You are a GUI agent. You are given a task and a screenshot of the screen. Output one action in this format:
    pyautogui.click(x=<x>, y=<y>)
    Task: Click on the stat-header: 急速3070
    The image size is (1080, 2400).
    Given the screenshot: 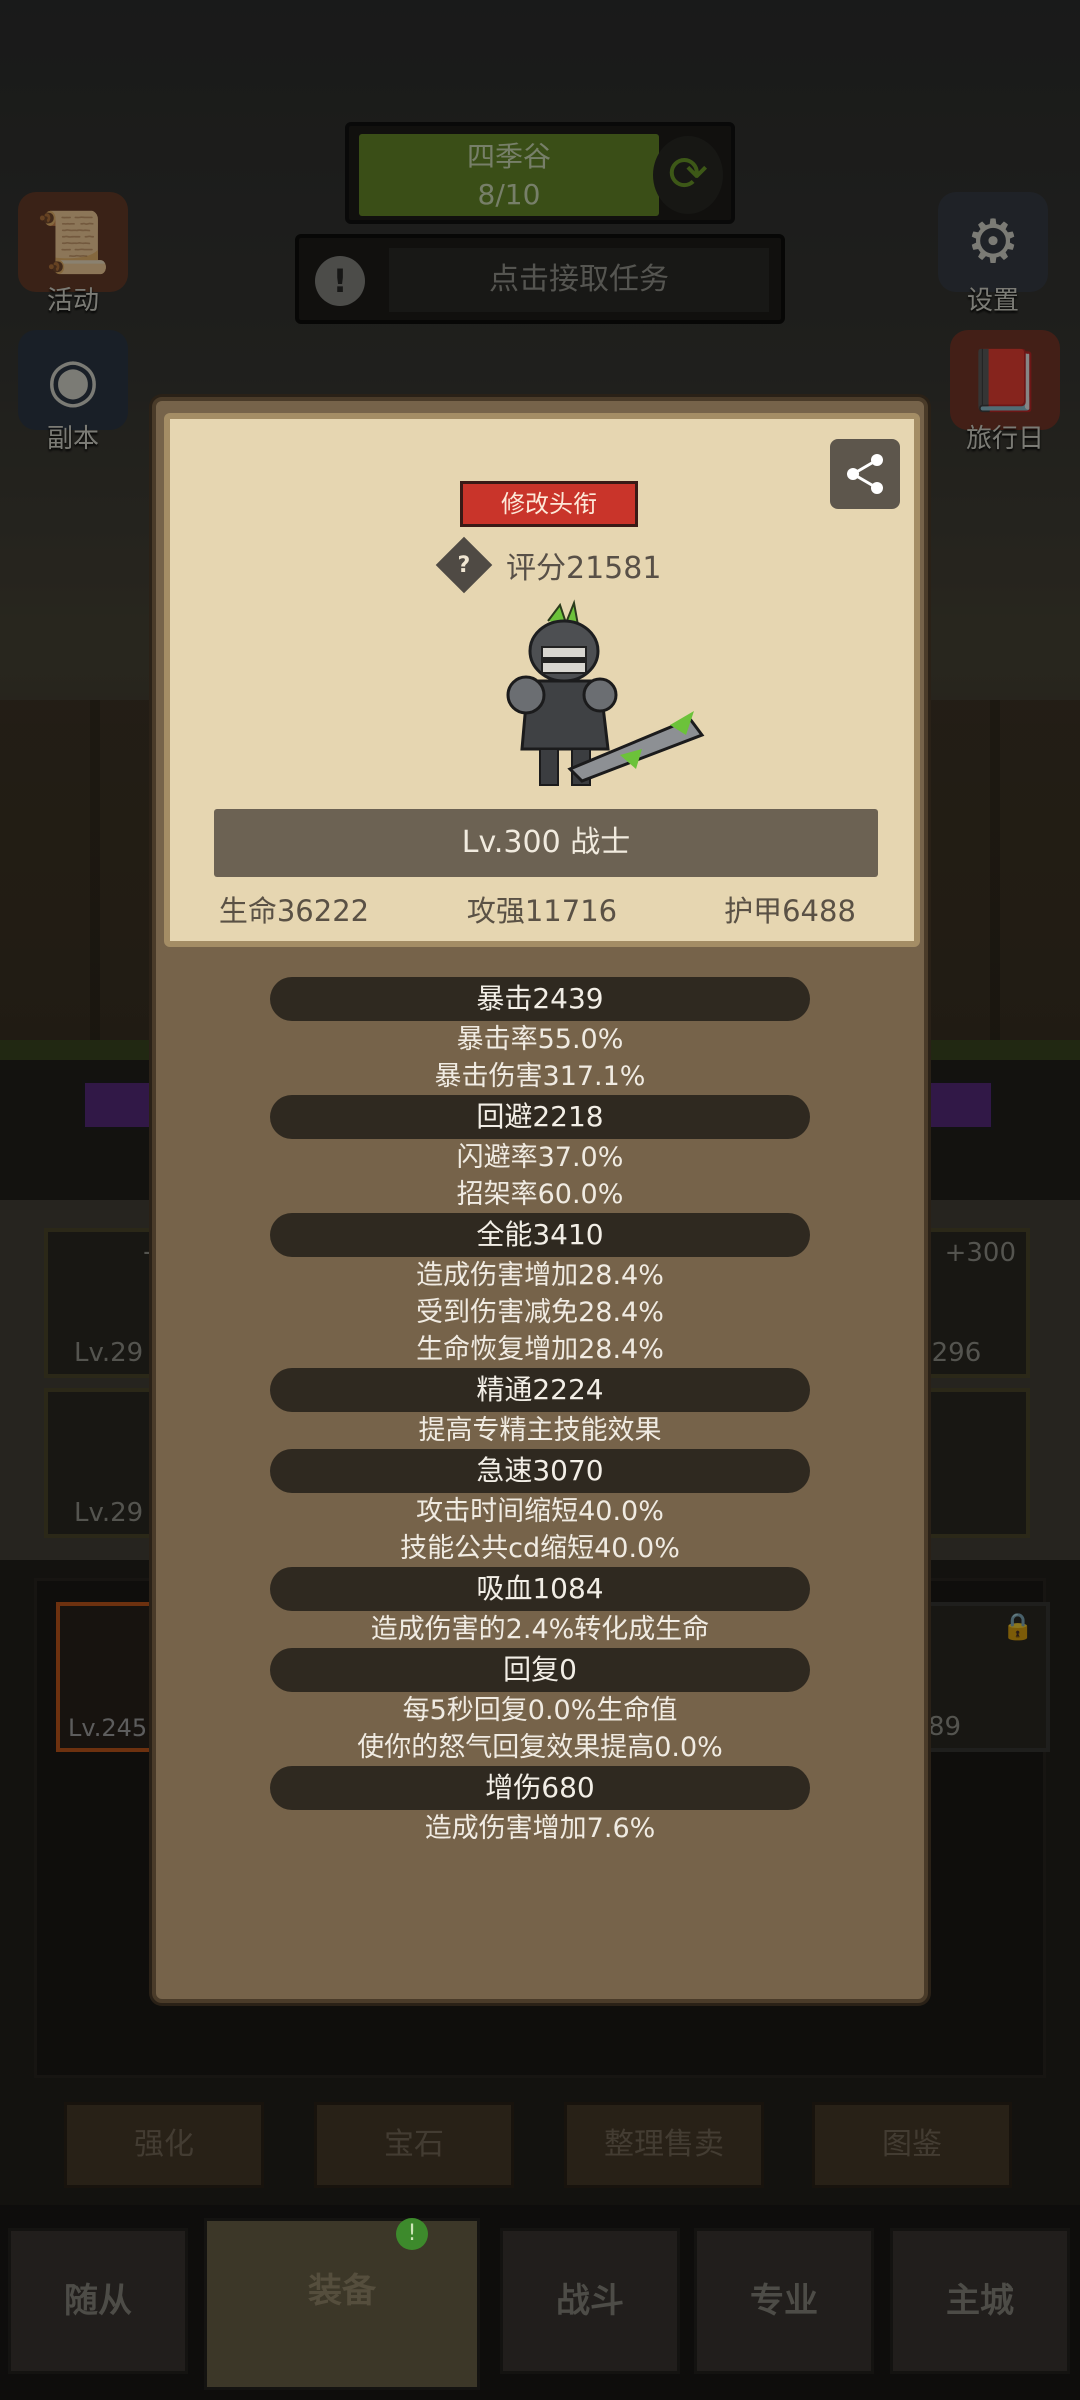 What is the action you would take?
    pyautogui.click(x=540, y=1471)
    